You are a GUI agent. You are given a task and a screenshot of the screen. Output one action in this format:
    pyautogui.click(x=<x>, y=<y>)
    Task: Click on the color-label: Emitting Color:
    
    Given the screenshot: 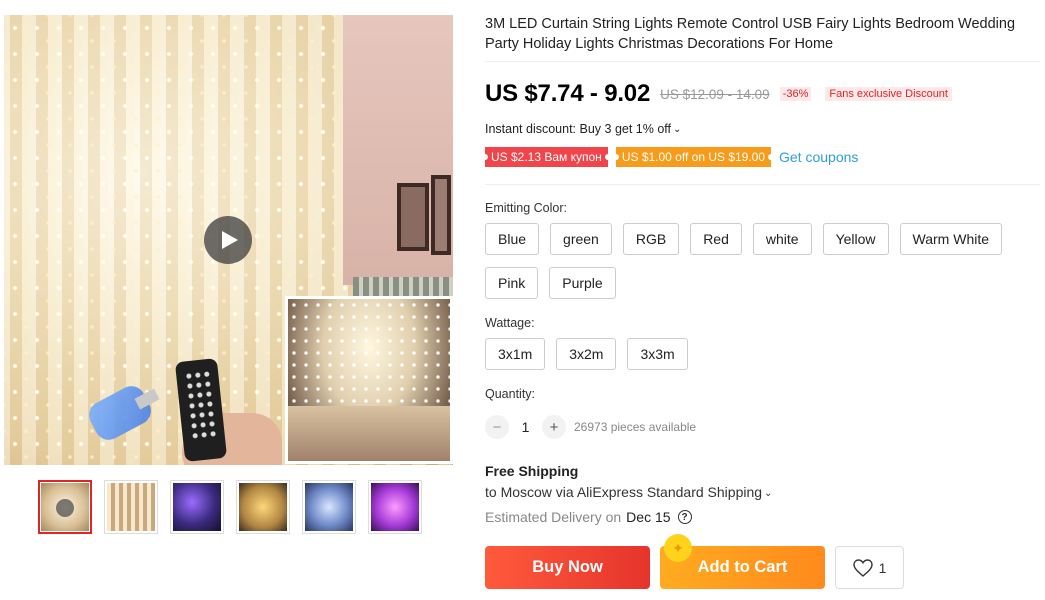 What is the action you would take?
    pyautogui.click(x=526, y=208)
    